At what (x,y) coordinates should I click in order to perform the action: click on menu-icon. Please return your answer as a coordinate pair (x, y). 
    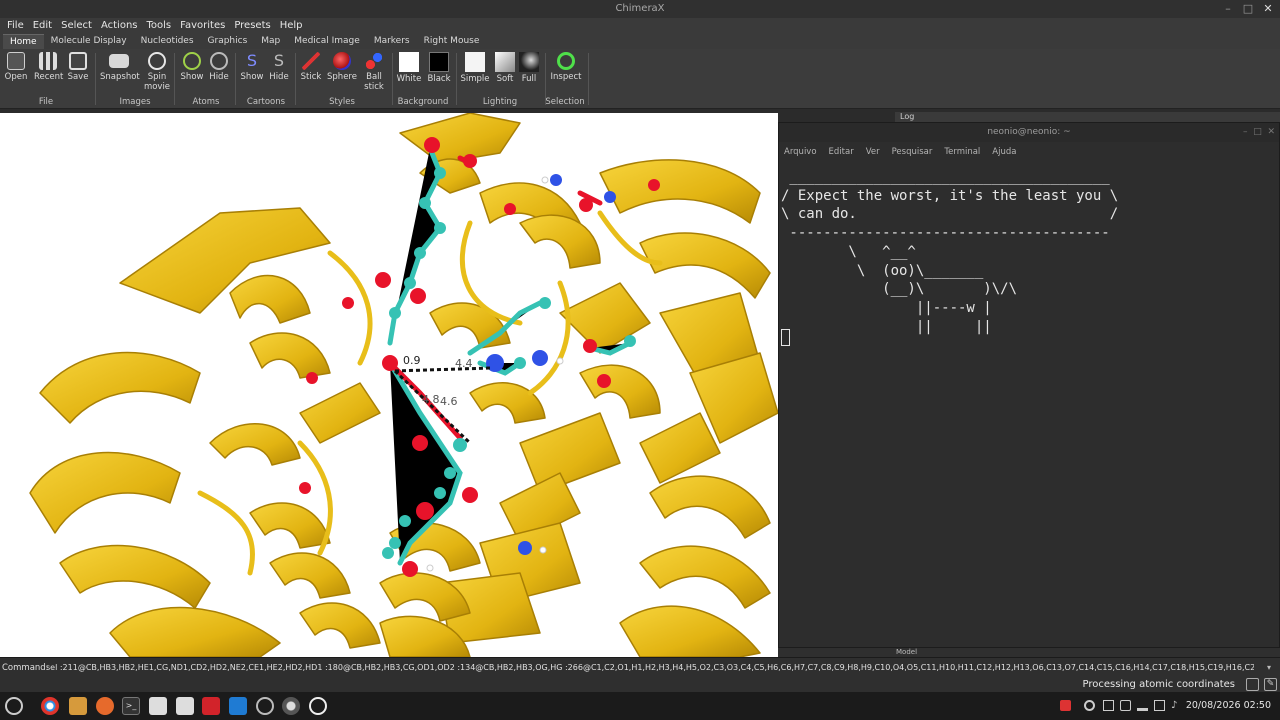
    Looking at the image, I should click on (14, 706).